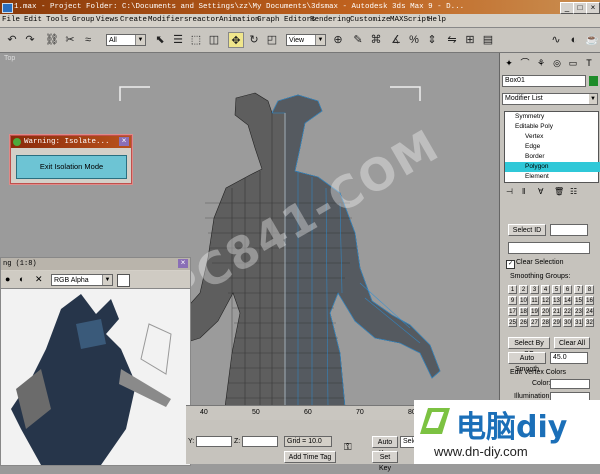 The width and height of the screenshot is (600, 474). I want to click on menu-modifiers: Modifiers, so click(168, 20).